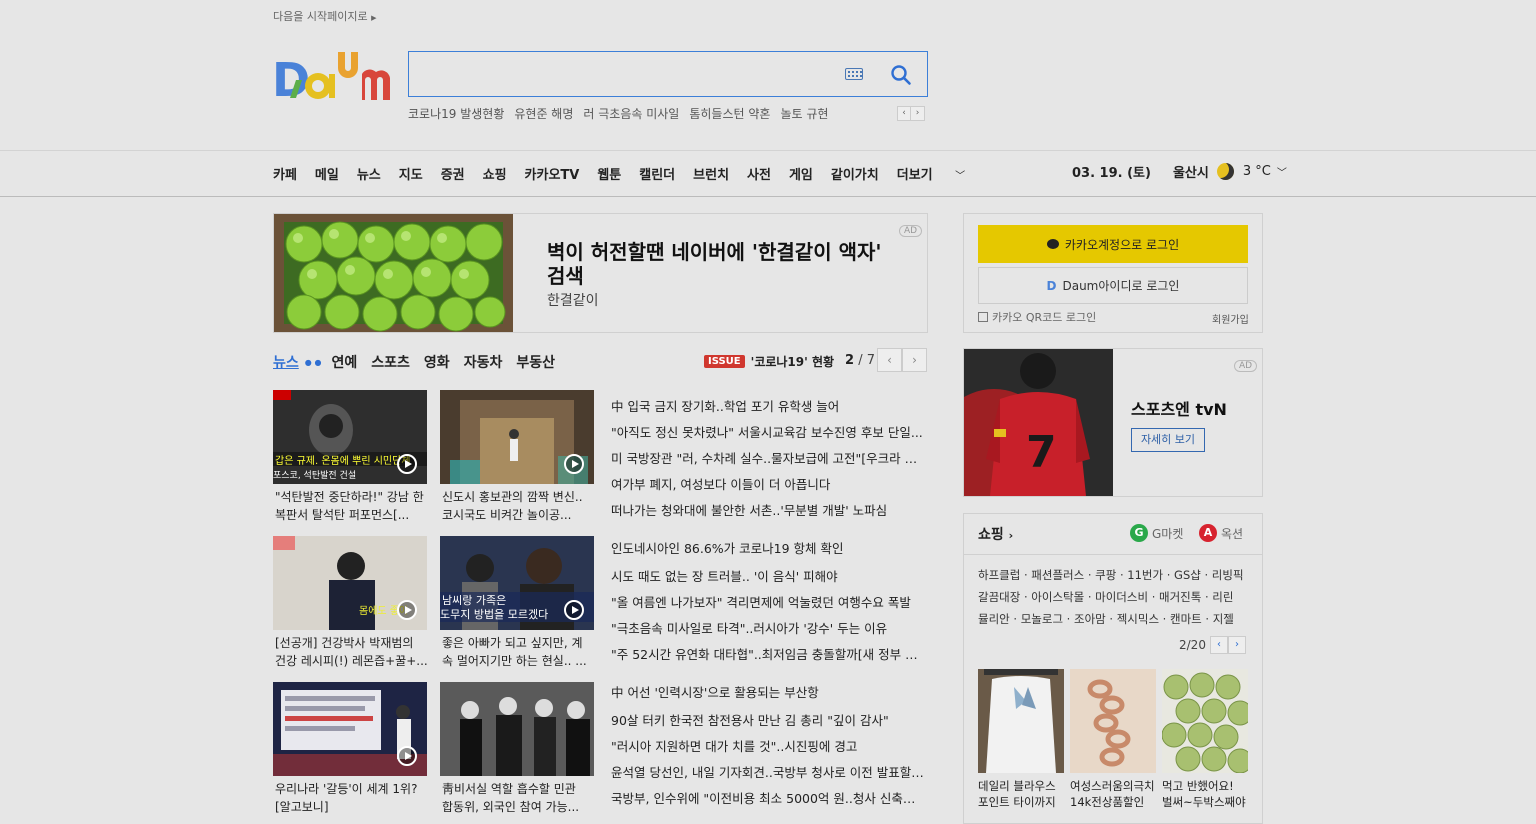 The image size is (1536, 824). Describe the element at coordinates (1037, 317) in the screenshot. I see `qr-login-link: 카카오 QR코드 로그인` at that location.